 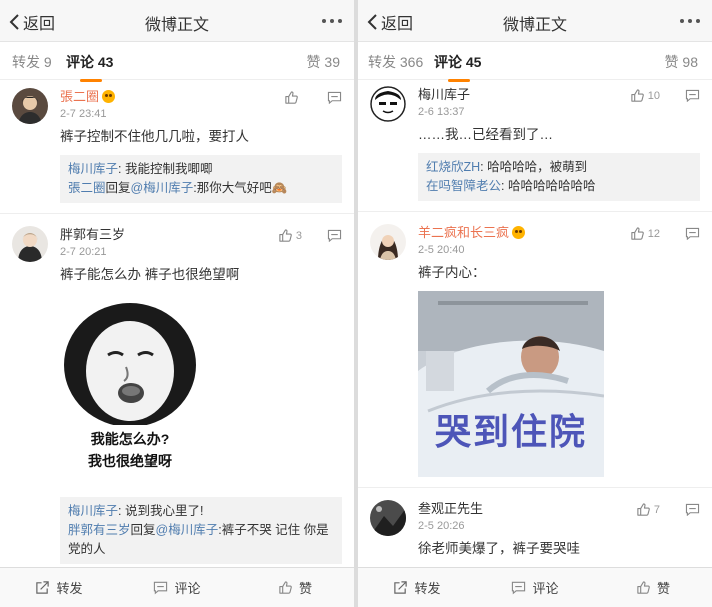 What do you see at coordinates (165, 169) in the screenshot?
I see `reply-text: : 我能控制我唧唧` at bounding box center [165, 169].